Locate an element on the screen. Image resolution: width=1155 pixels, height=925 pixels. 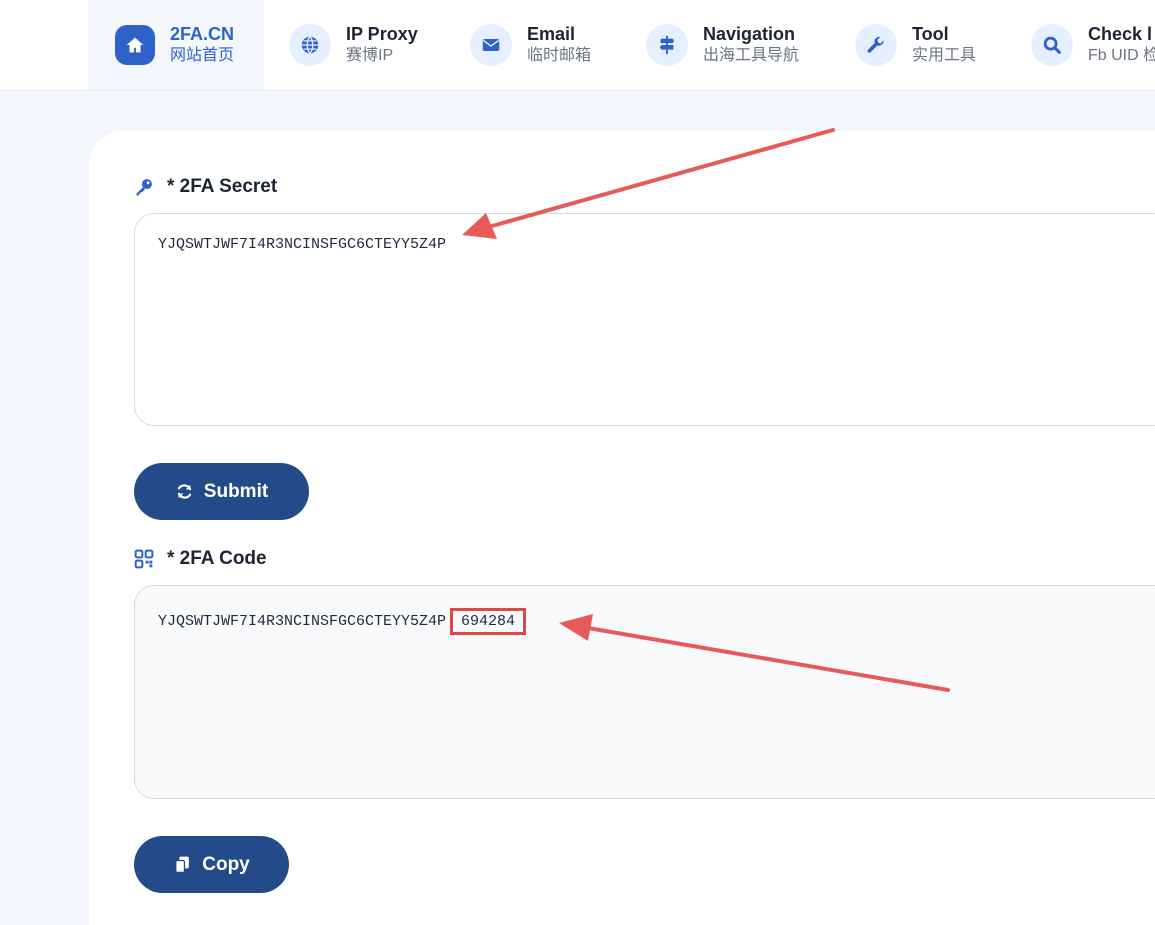
code-label: * 2FA Code is located at coordinates (200, 559).